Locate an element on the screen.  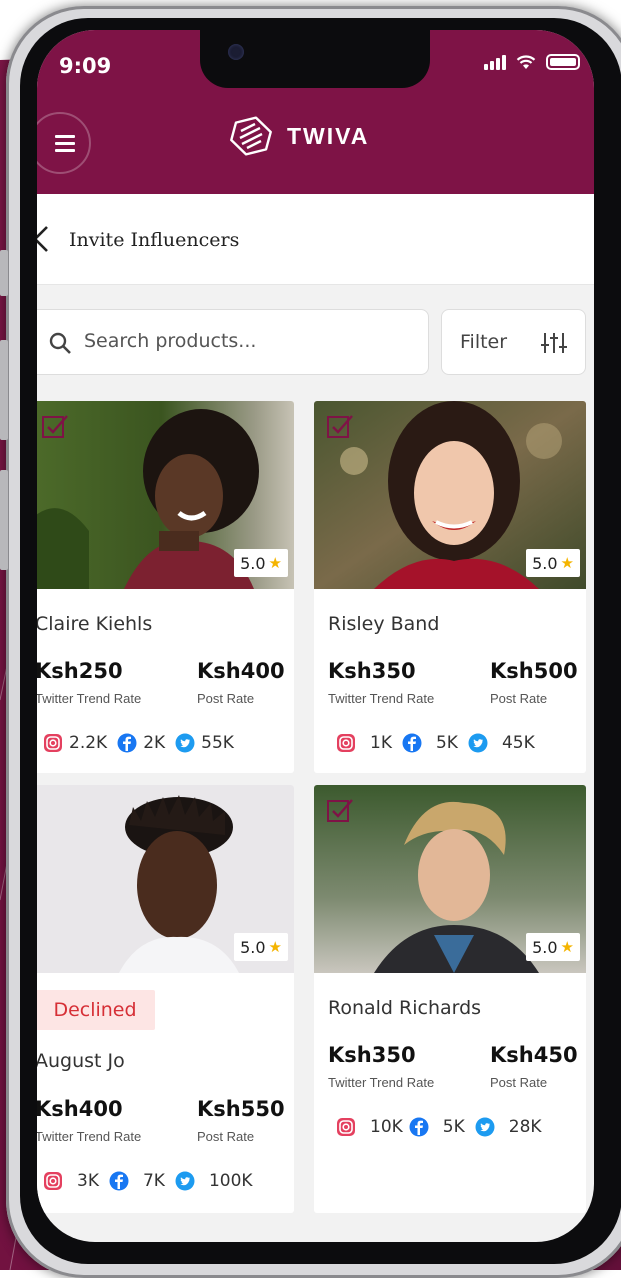
twiva-logo is located at coordinates (251, 136).